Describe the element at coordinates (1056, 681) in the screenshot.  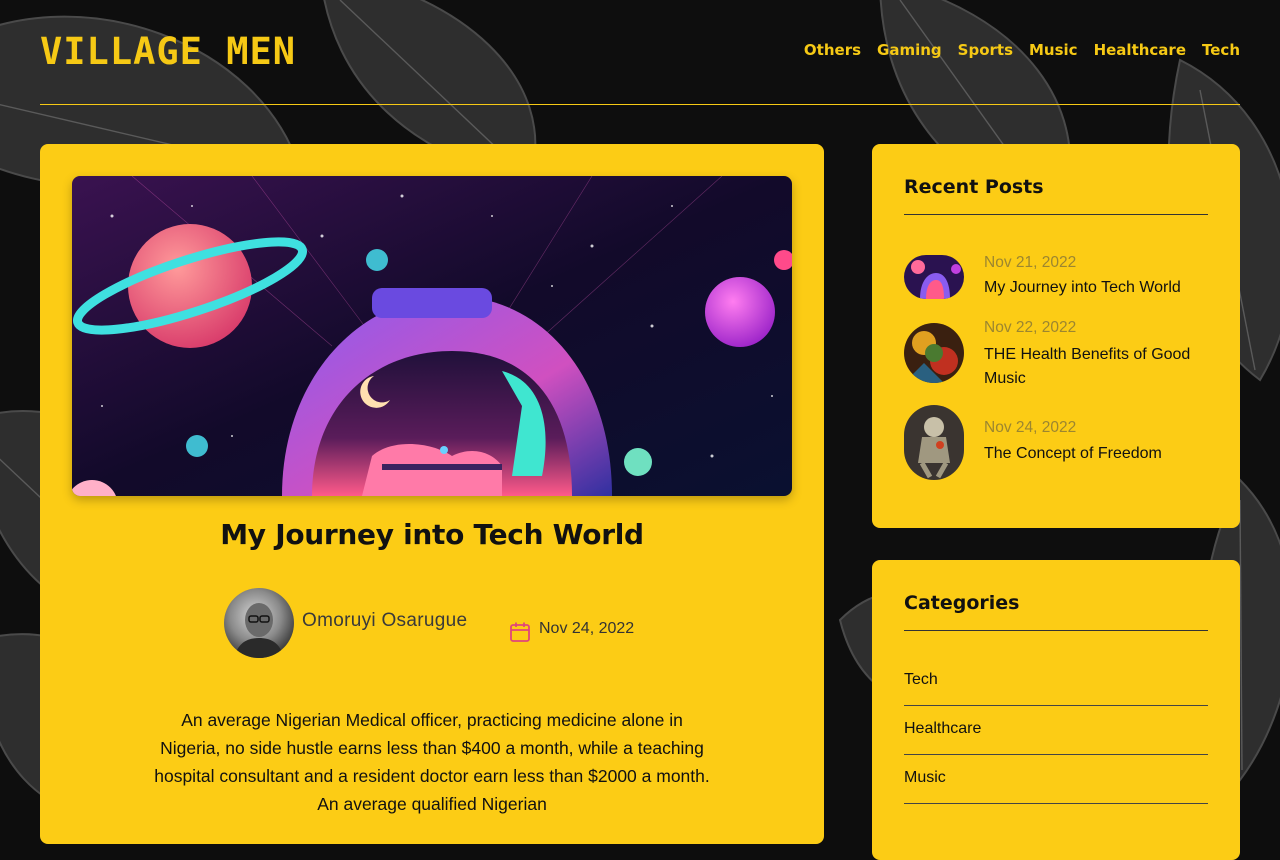
I see `category-item-tech: Tech` at that location.